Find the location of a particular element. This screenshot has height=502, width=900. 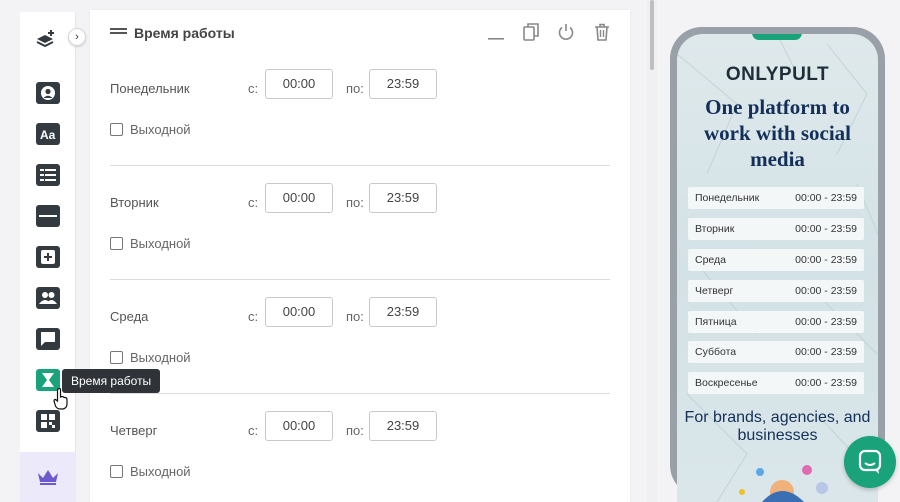

day-name: Понедельник is located at coordinates (150, 88).